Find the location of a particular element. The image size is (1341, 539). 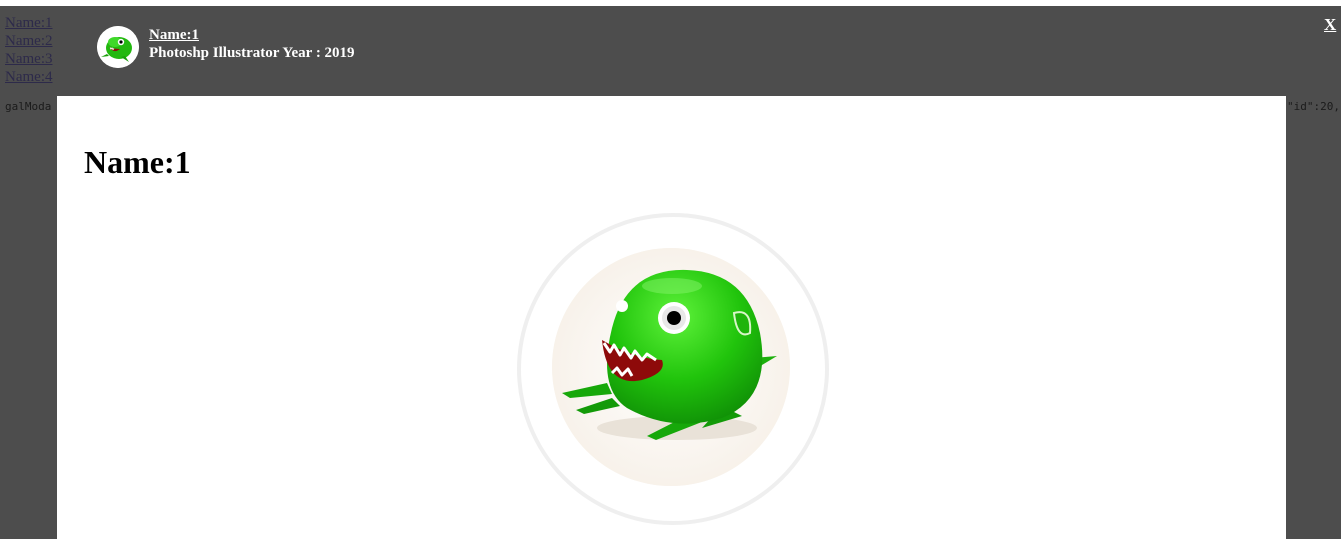

background-link: Name:3 is located at coordinates (28, 59).